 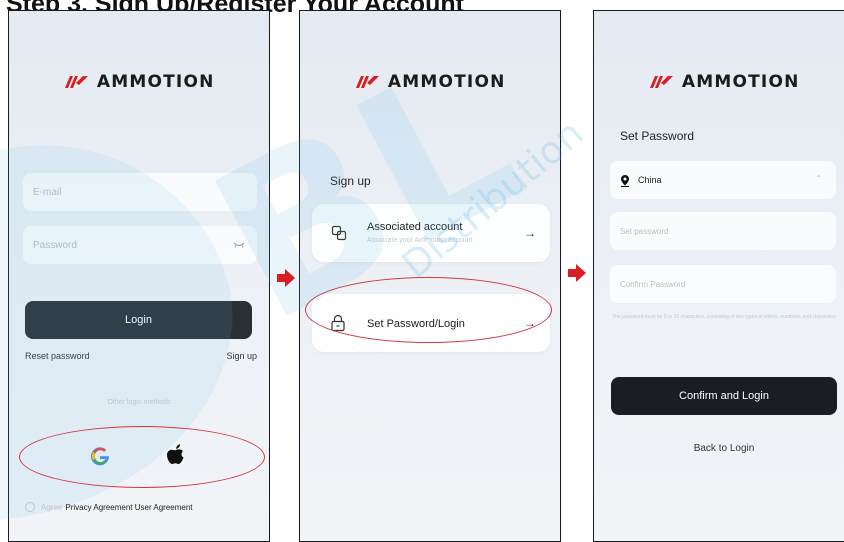 I want to click on sign-up-title: Sign up, so click(x=350, y=181).